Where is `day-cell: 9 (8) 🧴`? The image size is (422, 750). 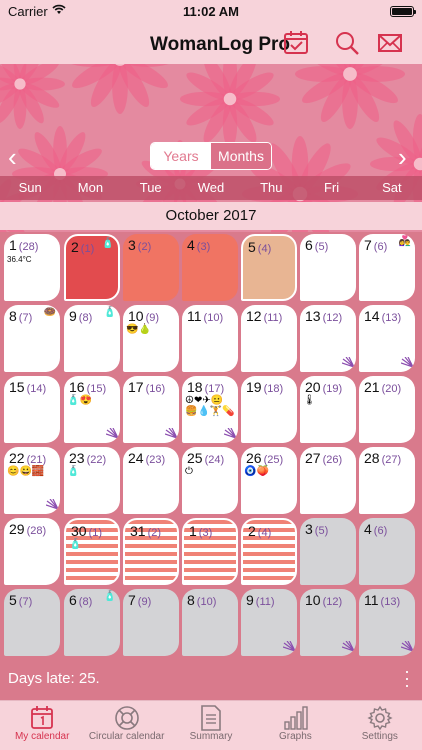 day-cell: 9 (8) 🧴 is located at coordinates (92, 338).